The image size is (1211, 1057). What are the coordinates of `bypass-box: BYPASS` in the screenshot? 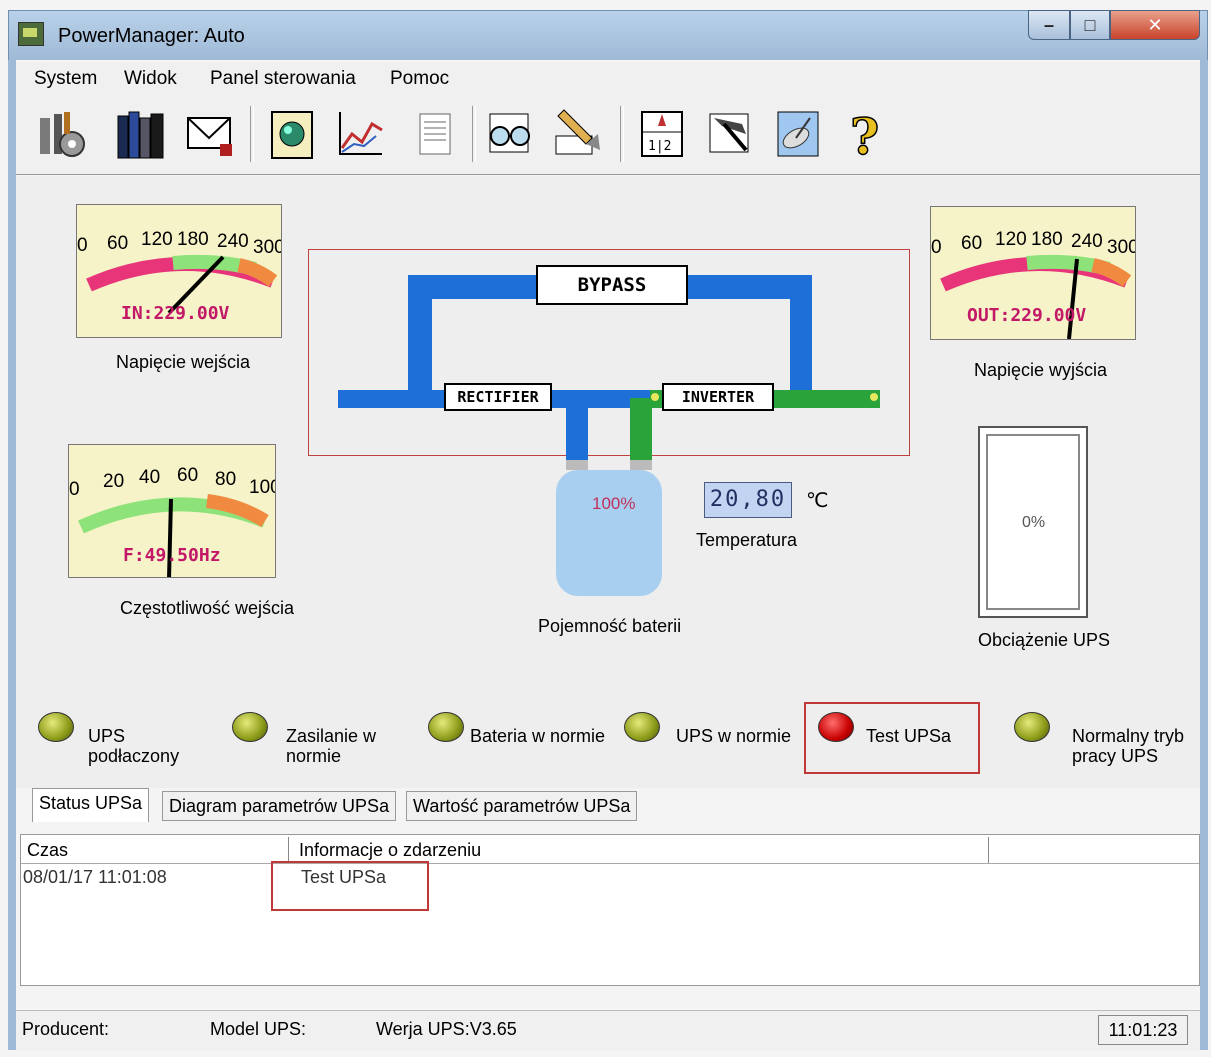 It's located at (612, 285).